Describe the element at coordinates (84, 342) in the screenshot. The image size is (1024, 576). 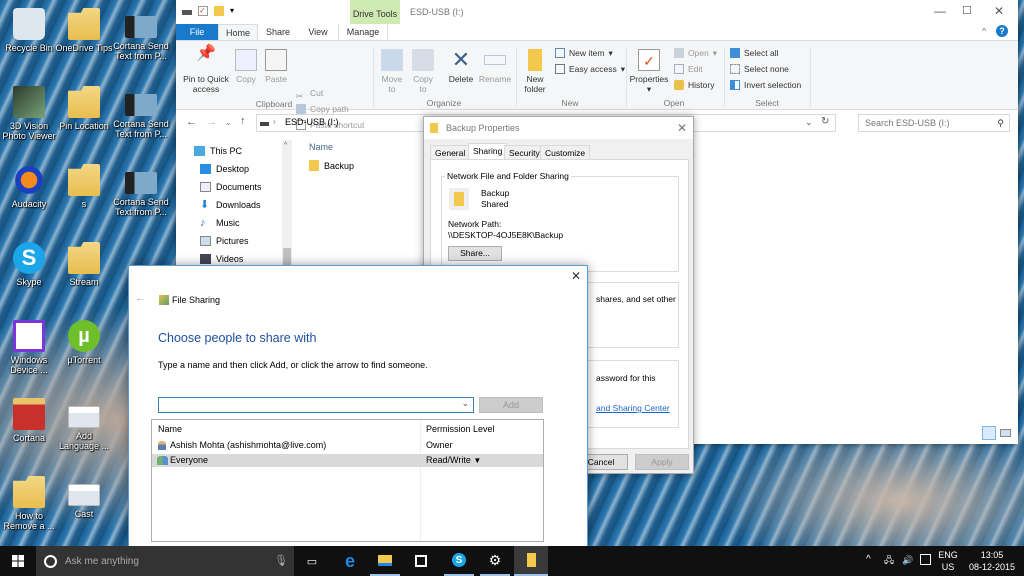
I see `desktop-icon-utorrent: µ µTorrent` at that location.